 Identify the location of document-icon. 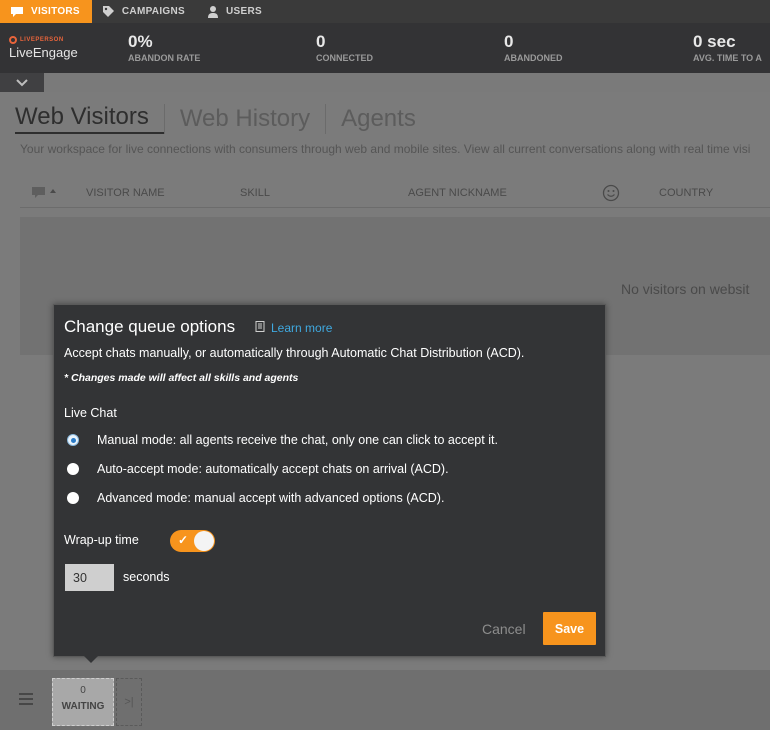
(260, 328).